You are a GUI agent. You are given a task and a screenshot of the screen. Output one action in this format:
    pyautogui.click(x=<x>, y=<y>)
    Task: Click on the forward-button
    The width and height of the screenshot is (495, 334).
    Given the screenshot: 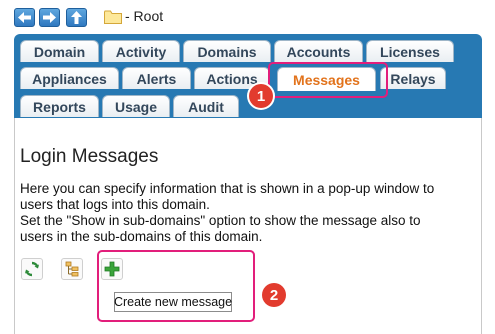 What is the action you would take?
    pyautogui.click(x=49, y=17)
    